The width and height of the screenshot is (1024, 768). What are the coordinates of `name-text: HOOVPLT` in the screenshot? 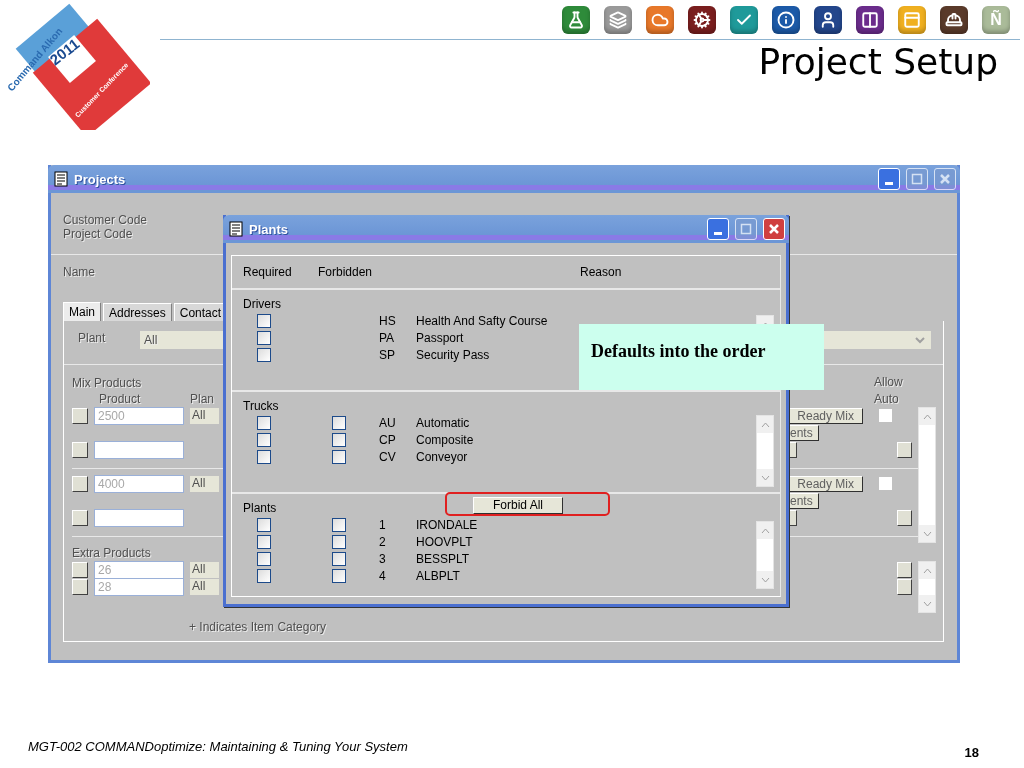 It's located at (444, 541).